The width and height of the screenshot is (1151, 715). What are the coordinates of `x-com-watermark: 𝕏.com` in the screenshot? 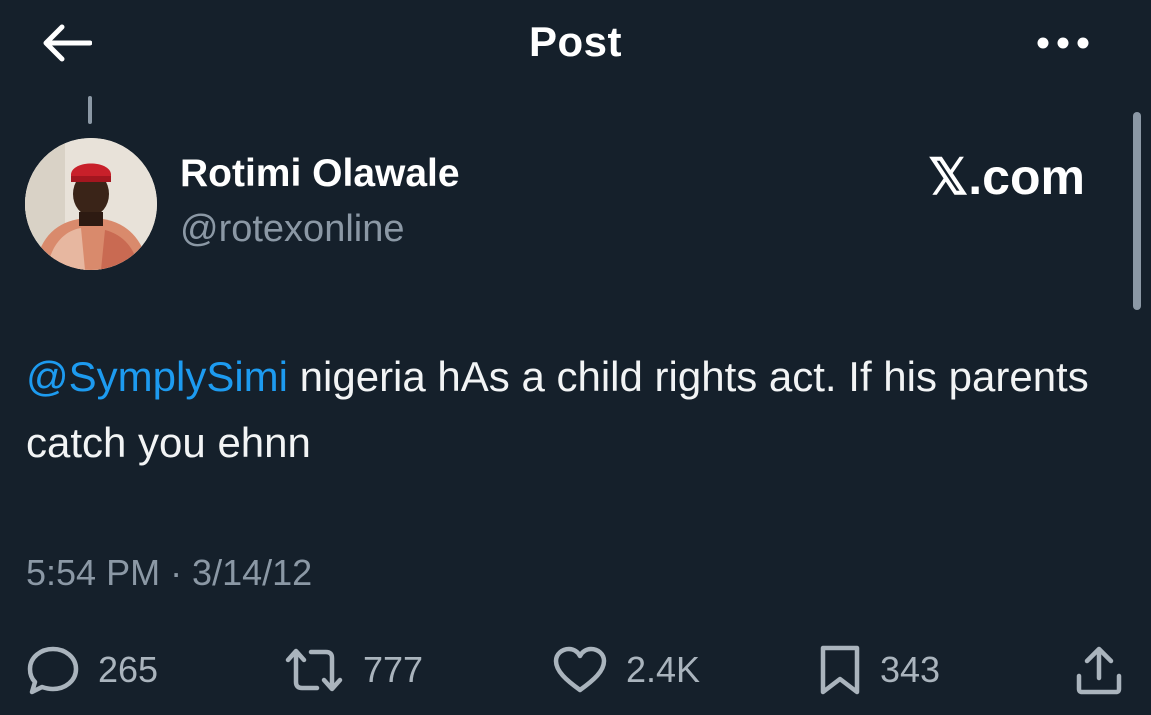 It's located at (1006, 177).